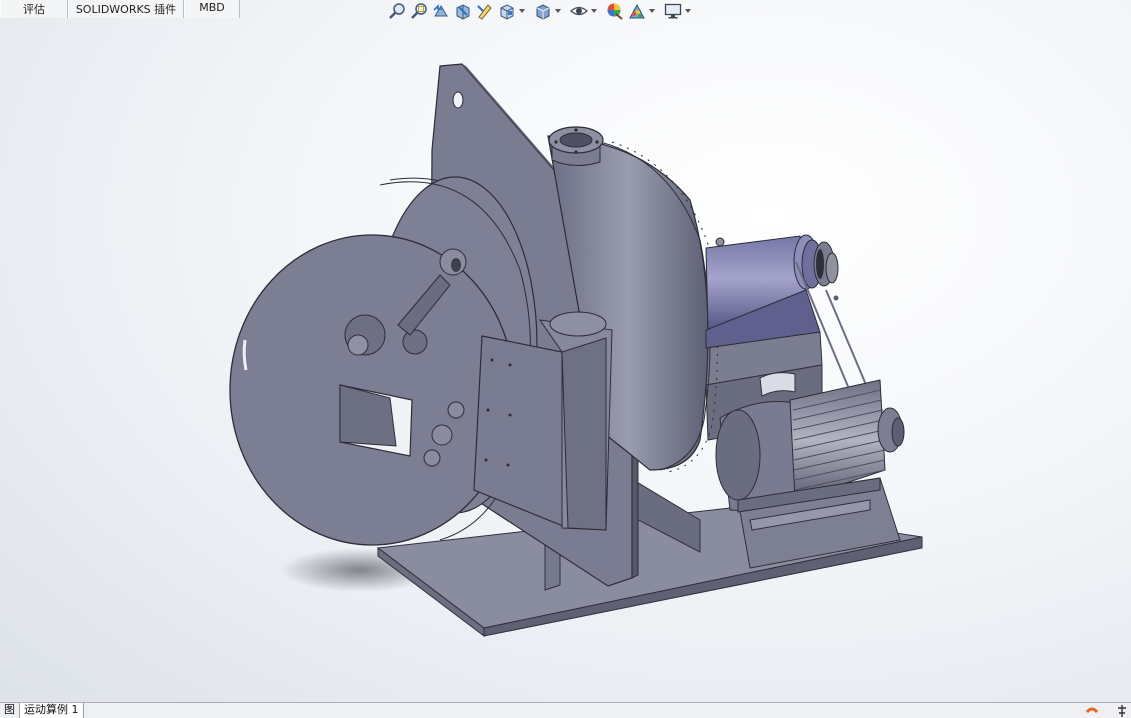 The height and width of the screenshot is (718, 1131). What do you see at coordinates (579, 11) in the screenshot?
I see `hide-show-icon` at bounding box center [579, 11].